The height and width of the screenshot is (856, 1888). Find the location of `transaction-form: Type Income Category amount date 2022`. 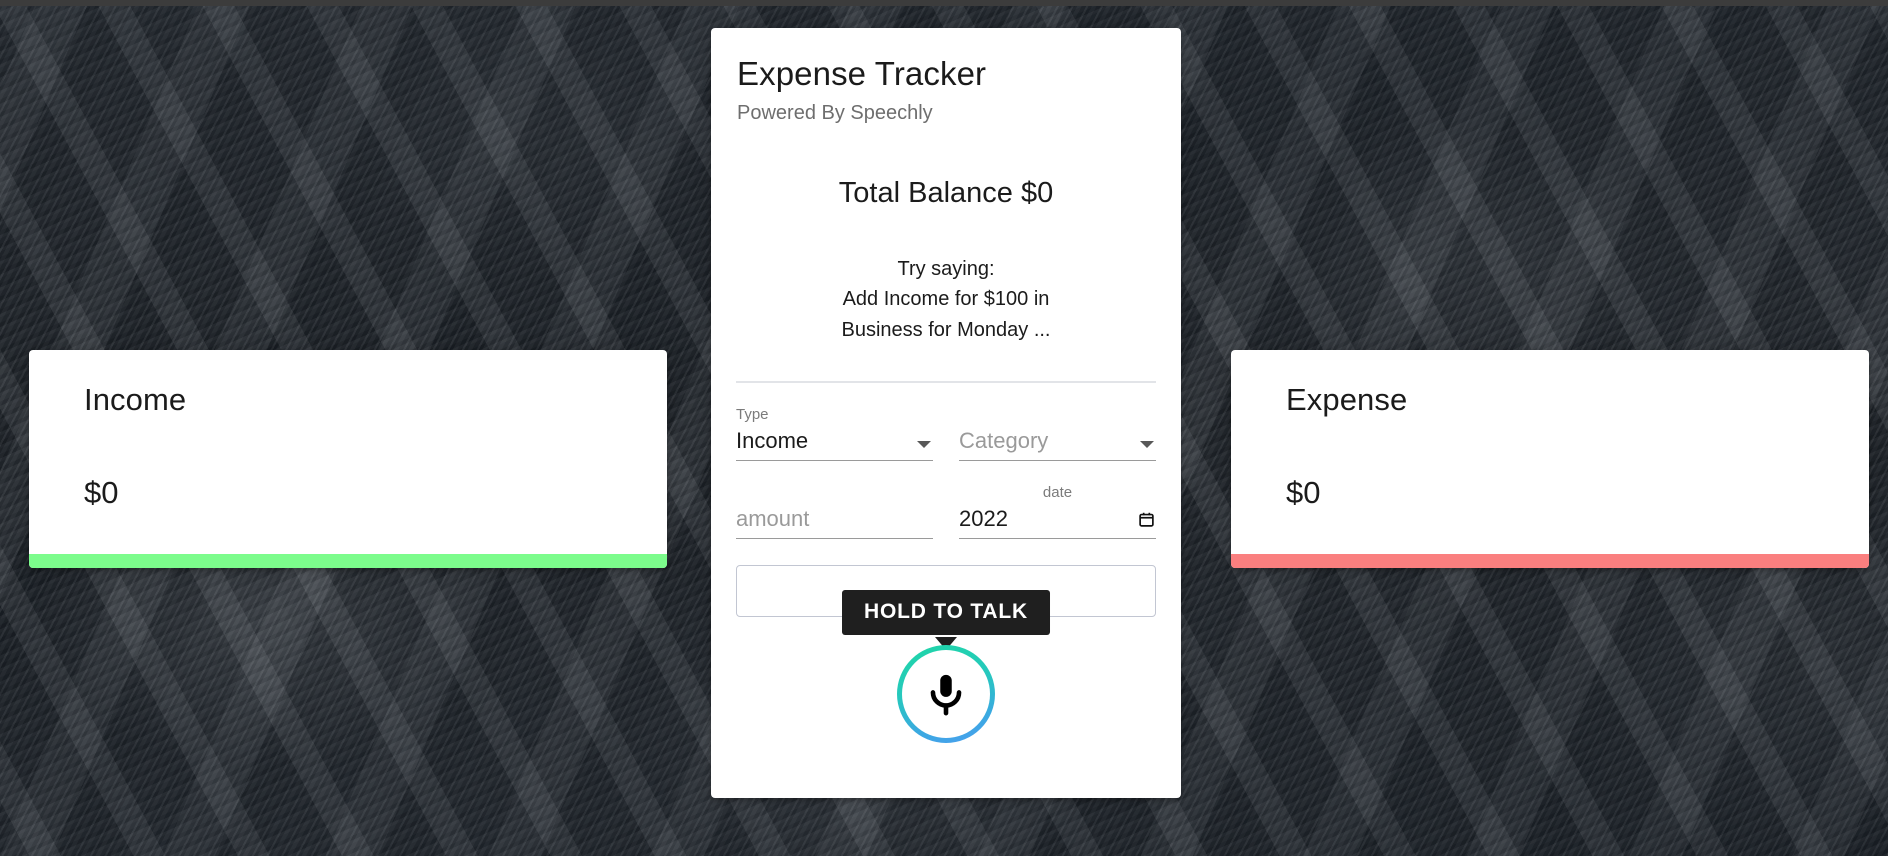

transaction-form: Type Income Category amount date 2022 is located at coordinates (946, 512).